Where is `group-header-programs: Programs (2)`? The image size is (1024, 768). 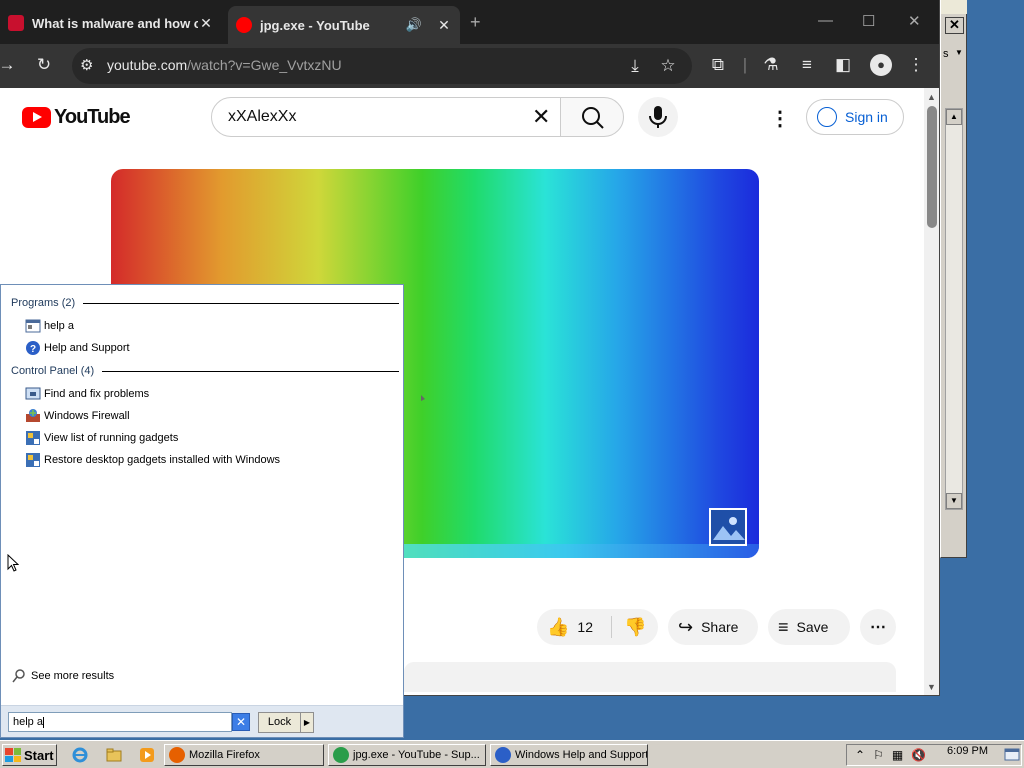 group-header-programs: Programs (2) is located at coordinates (205, 303).